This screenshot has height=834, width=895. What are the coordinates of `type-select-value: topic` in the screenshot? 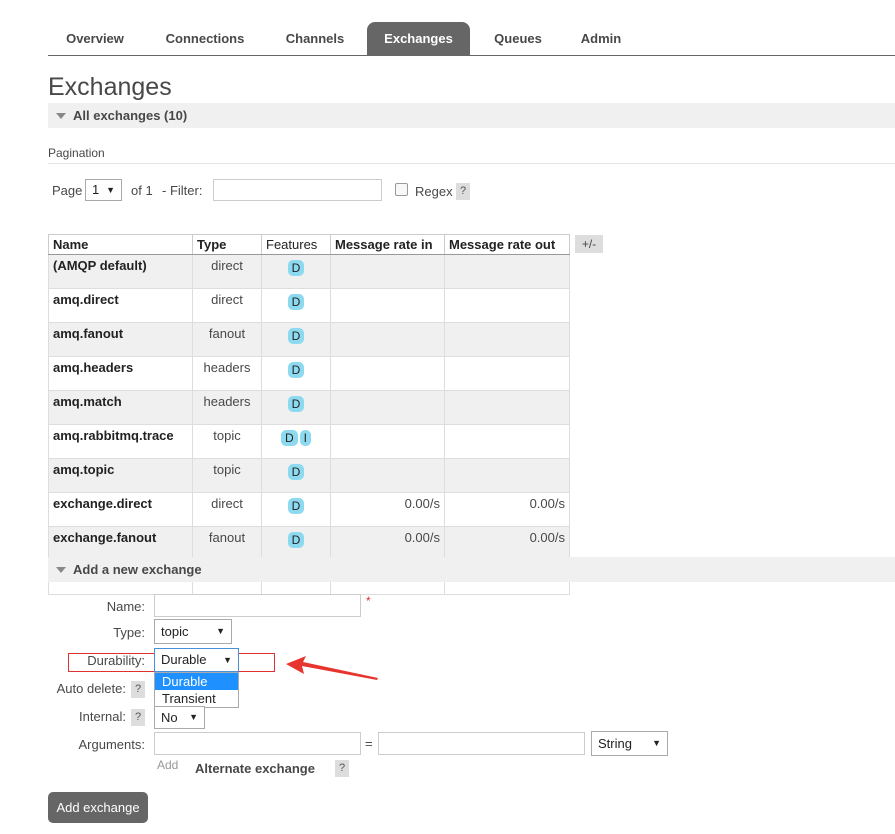 It's located at (175, 631).